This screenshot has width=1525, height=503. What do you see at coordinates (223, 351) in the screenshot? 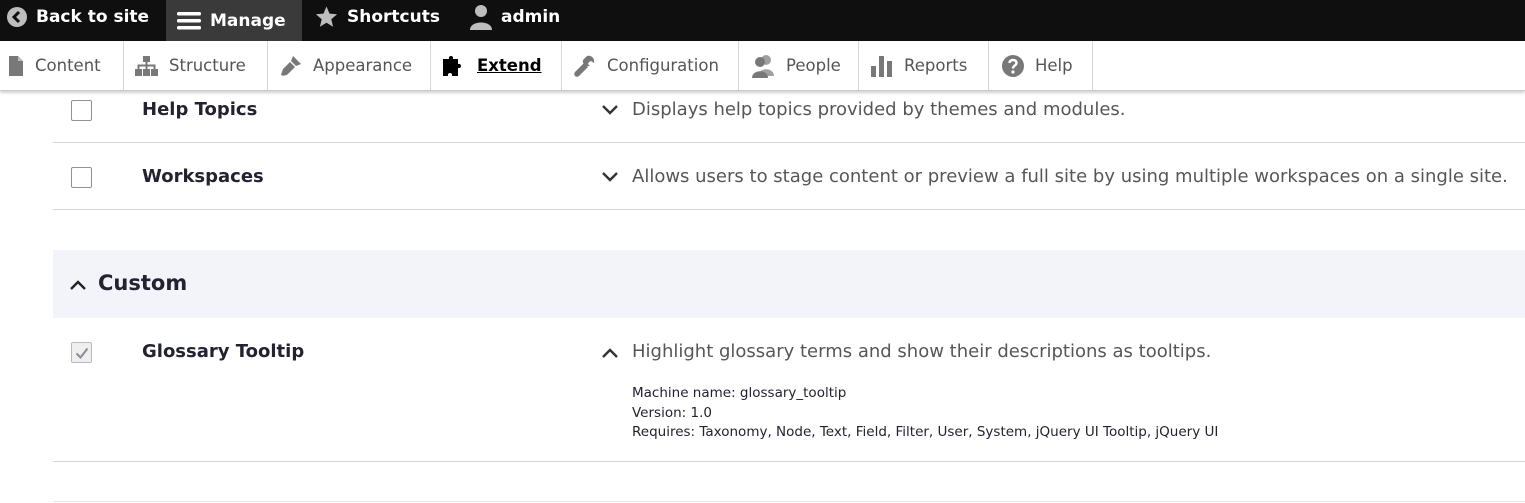
I see `glossary-tooltip-name: Glossary Tooltip` at bounding box center [223, 351].